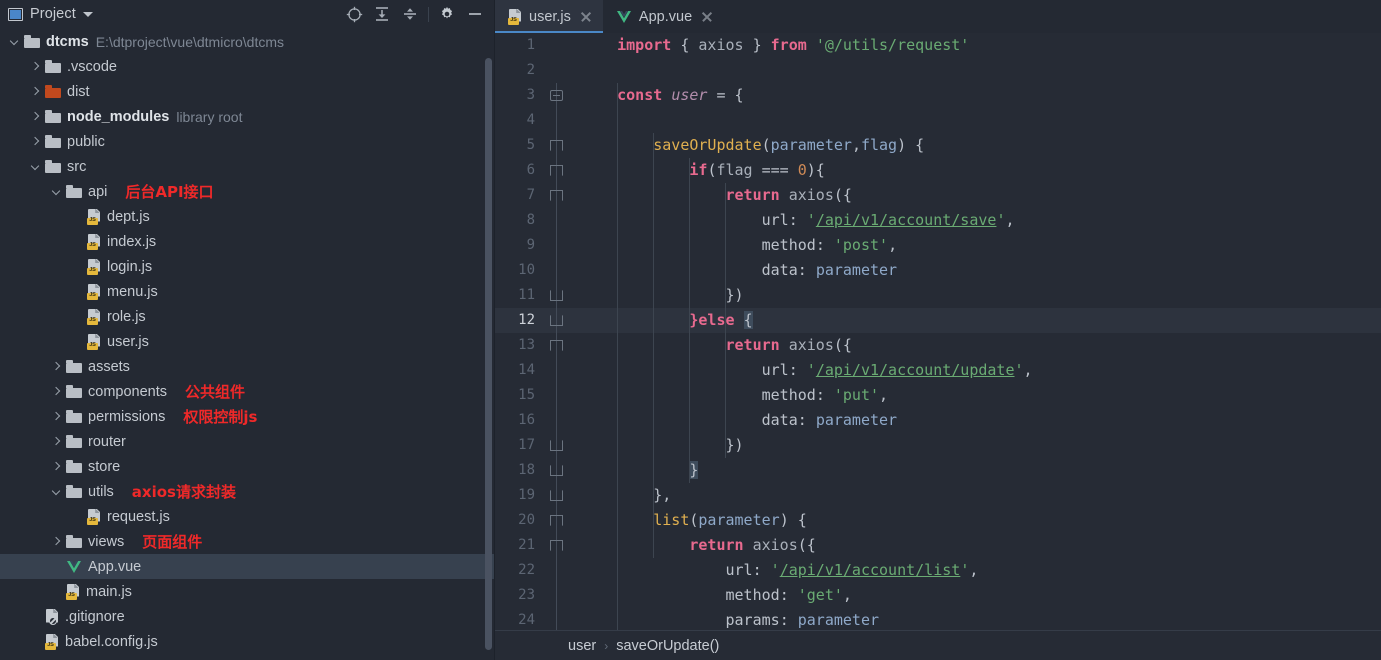 The width and height of the screenshot is (1381, 660). What do you see at coordinates (938, 395) in the screenshot?
I see `code-line: 15 method: 'put',` at bounding box center [938, 395].